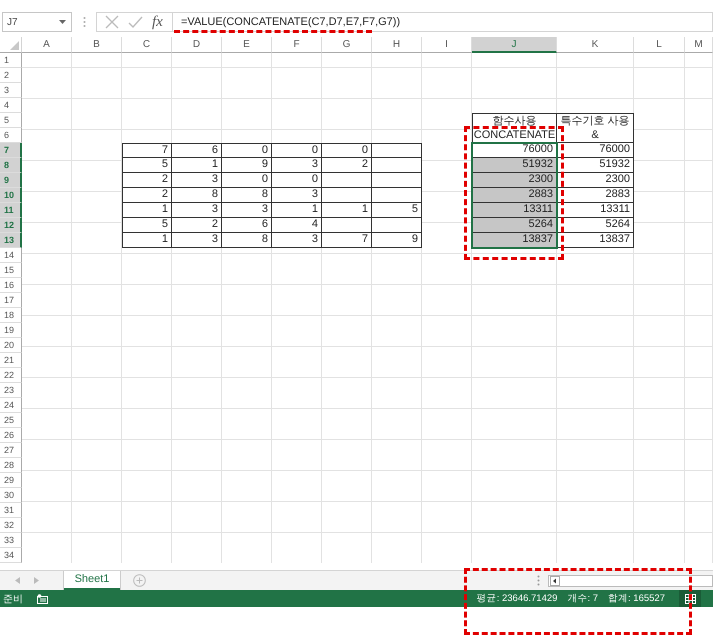  Describe the element at coordinates (14, 45) in the screenshot. I see `select-all-icon` at that location.